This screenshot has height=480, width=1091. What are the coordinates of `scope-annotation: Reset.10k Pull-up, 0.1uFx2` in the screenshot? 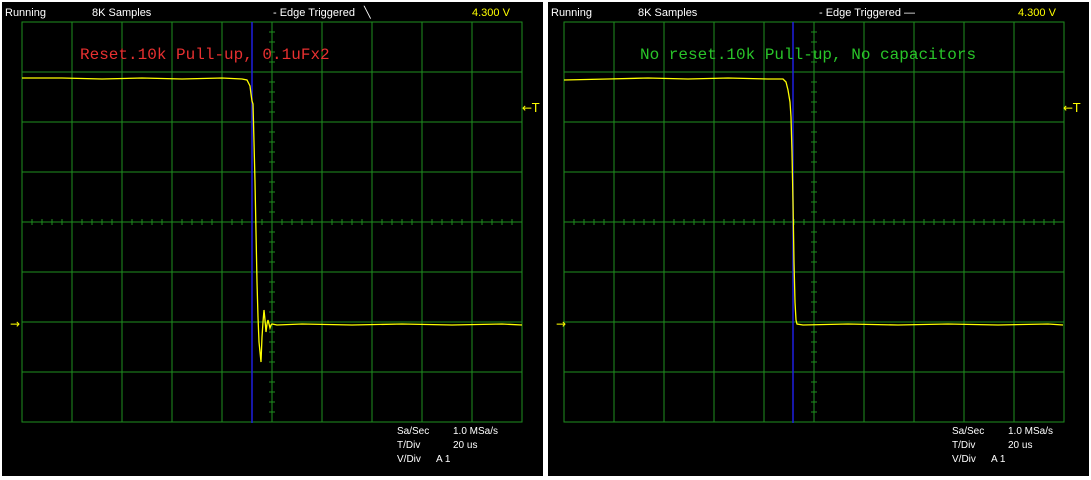 It's located at (205, 55).